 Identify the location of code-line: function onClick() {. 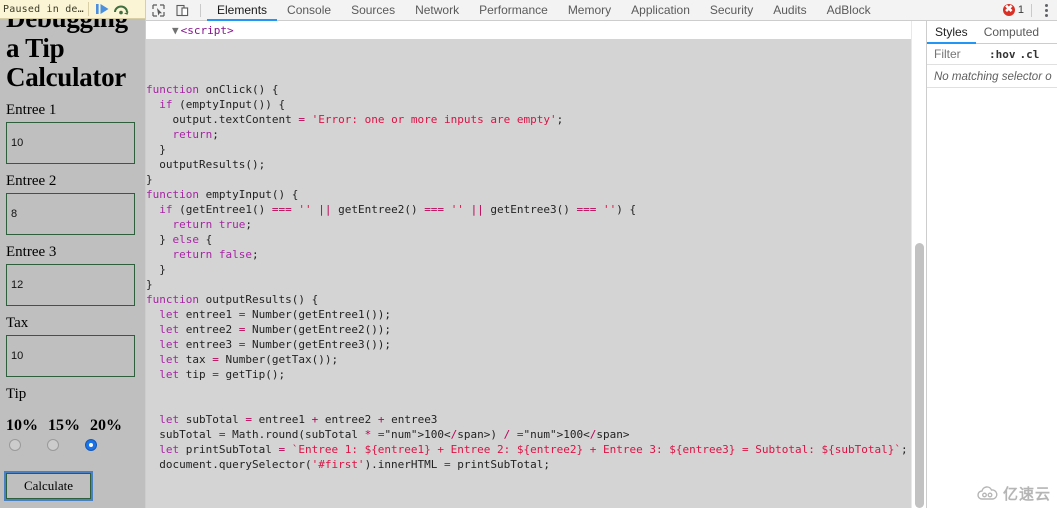
(212, 89).